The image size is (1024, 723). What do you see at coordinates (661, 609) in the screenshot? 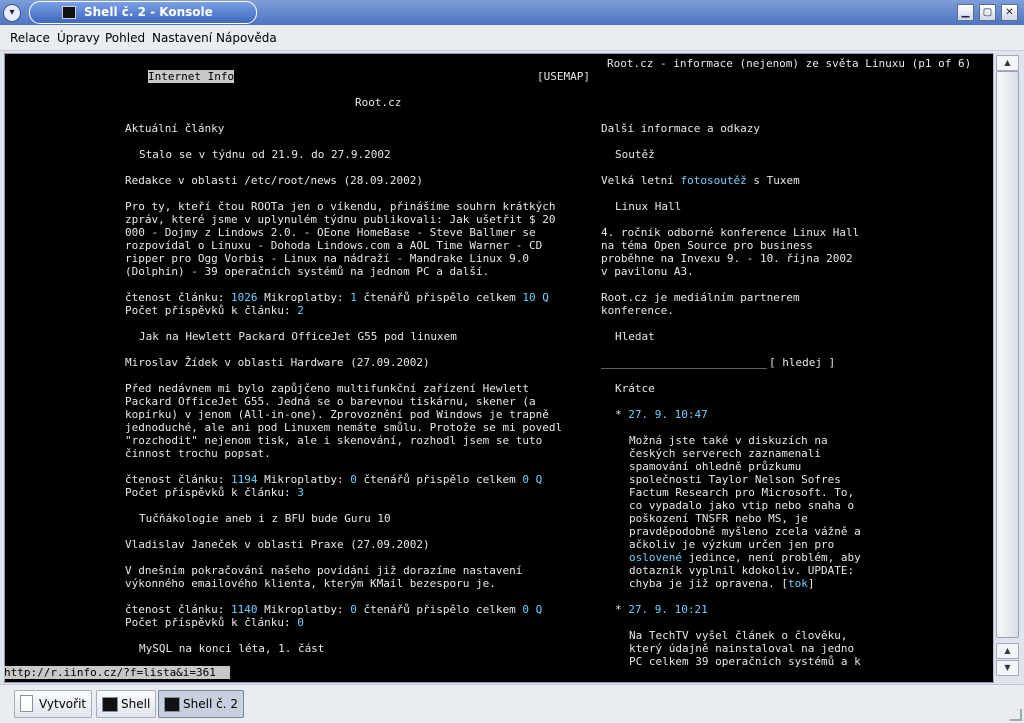
I see `news-item-time: * 27. 9. 10:21` at bounding box center [661, 609].